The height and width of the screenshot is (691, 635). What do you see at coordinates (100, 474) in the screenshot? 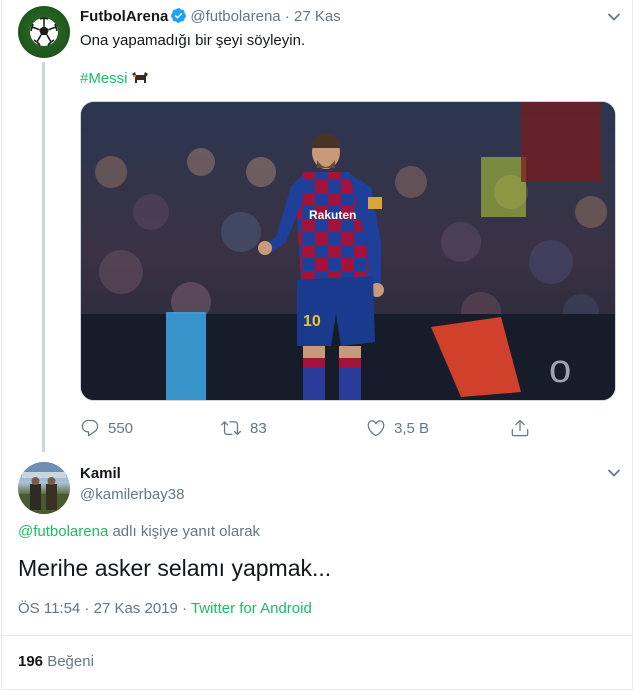
I see `reply-display-name: Kamil` at bounding box center [100, 474].